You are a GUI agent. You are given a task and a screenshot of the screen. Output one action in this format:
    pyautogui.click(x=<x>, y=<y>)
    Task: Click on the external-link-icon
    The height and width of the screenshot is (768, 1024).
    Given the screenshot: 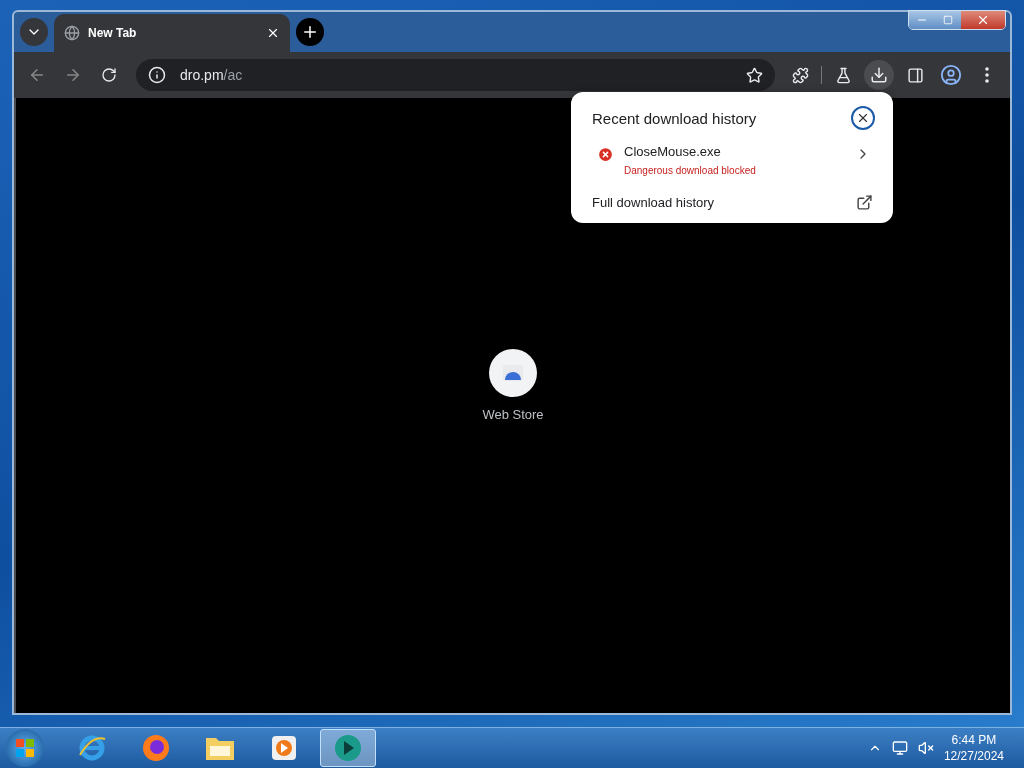 What is the action you would take?
    pyautogui.click(x=864, y=202)
    